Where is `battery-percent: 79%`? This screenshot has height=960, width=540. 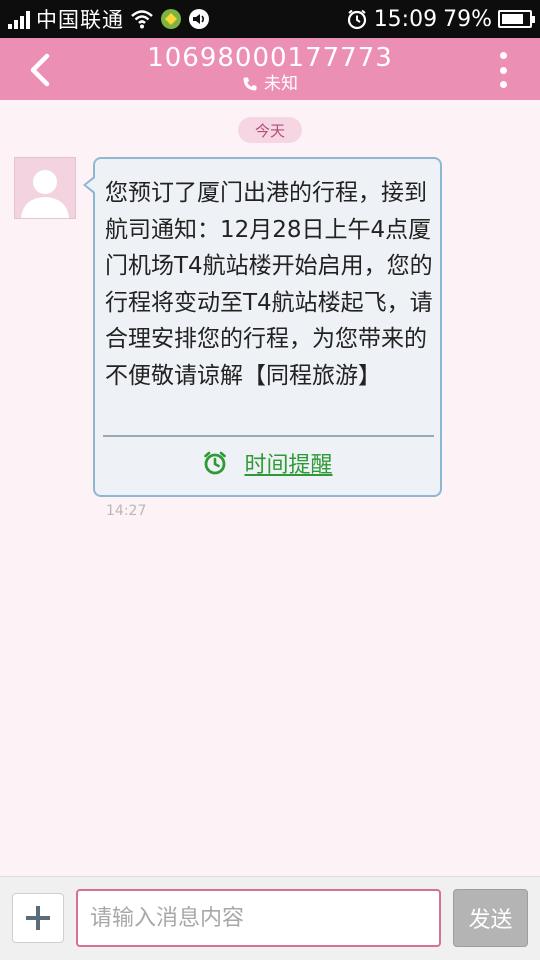 battery-percent: 79% is located at coordinates (467, 19).